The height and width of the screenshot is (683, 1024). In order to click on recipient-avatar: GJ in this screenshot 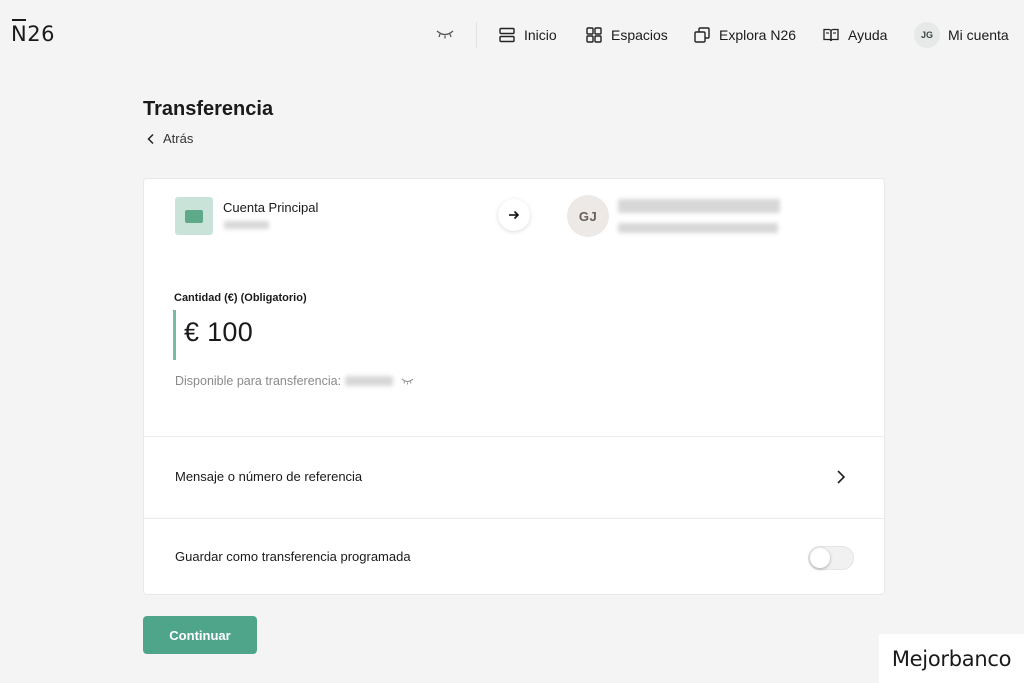, I will do `click(588, 216)`.